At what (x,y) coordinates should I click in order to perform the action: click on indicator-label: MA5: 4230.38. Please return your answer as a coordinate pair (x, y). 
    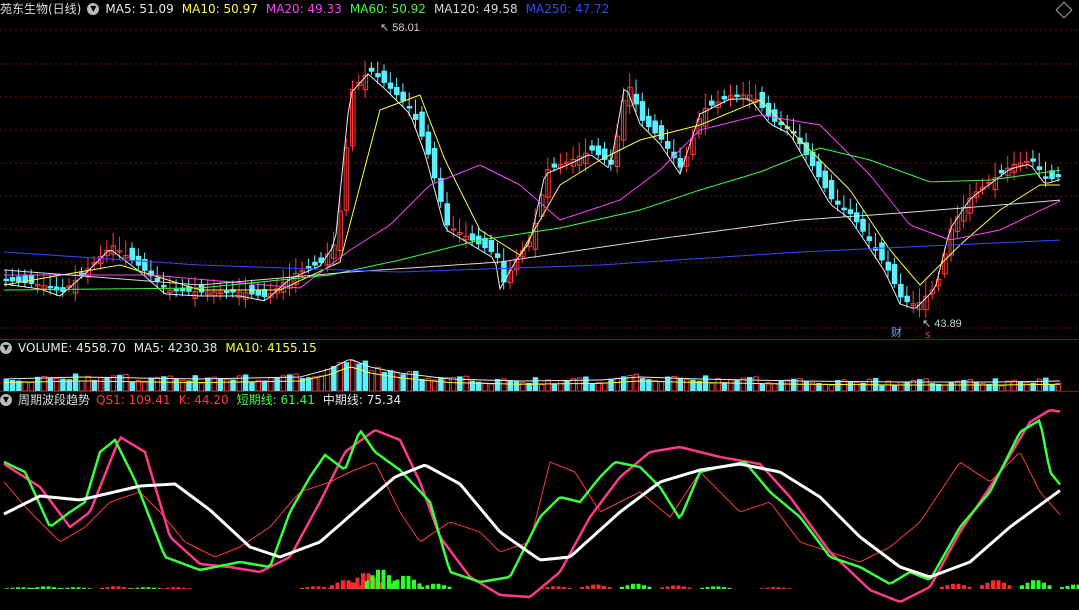
    Looking at the image, I should click on (175, 348).